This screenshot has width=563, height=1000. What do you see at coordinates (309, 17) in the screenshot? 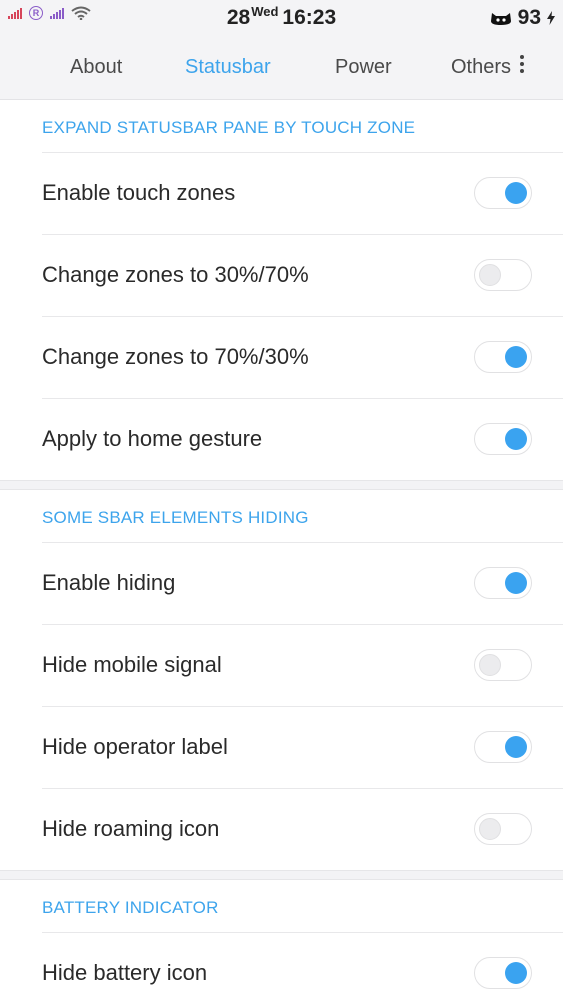
I see `status-time: 16:23` at bounding box center [309, 17].